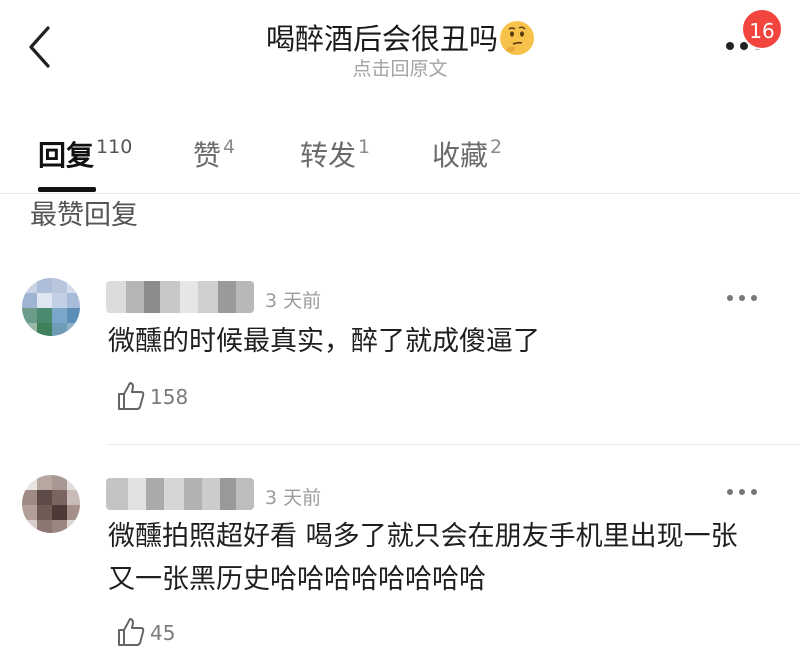  I want to click on tab-likes-count: 4, so click(229, 147).